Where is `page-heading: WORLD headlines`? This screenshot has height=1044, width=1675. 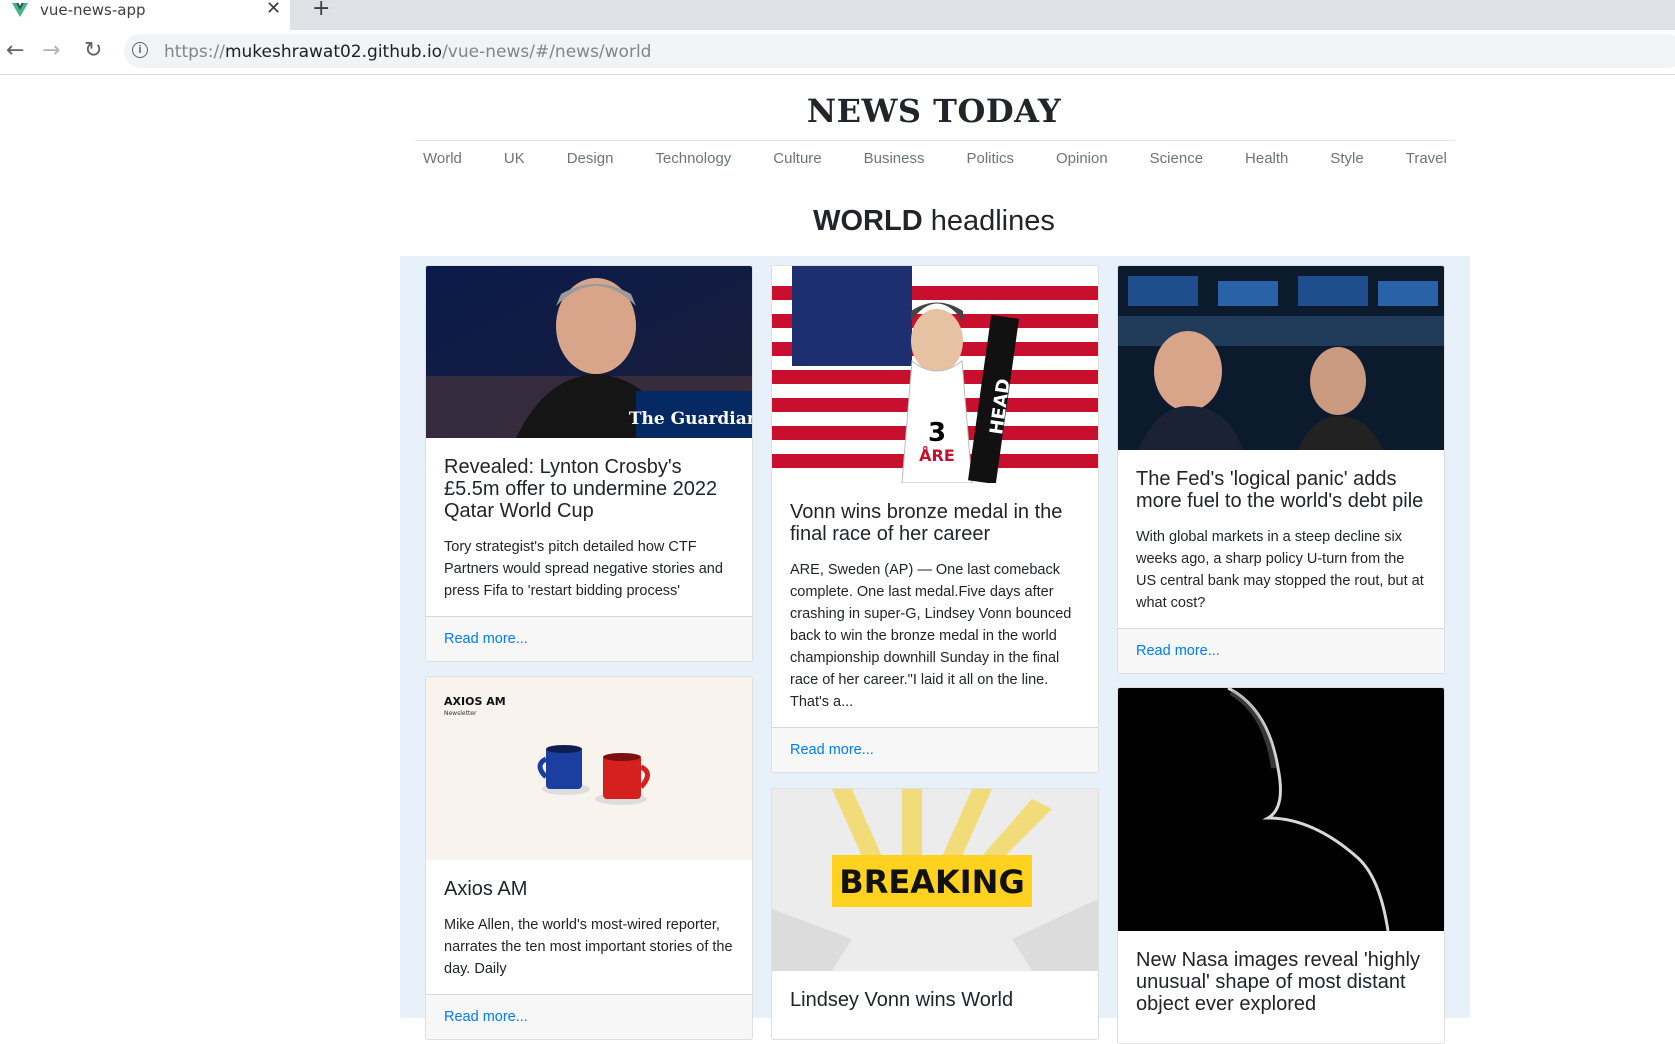 page-heading: WORLD headlines is located at coordinates (837, 221).